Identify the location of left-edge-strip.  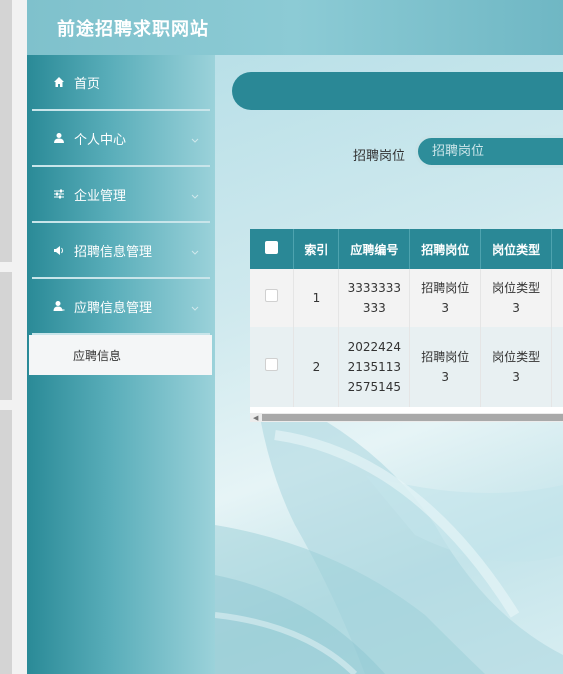
(13, 337).